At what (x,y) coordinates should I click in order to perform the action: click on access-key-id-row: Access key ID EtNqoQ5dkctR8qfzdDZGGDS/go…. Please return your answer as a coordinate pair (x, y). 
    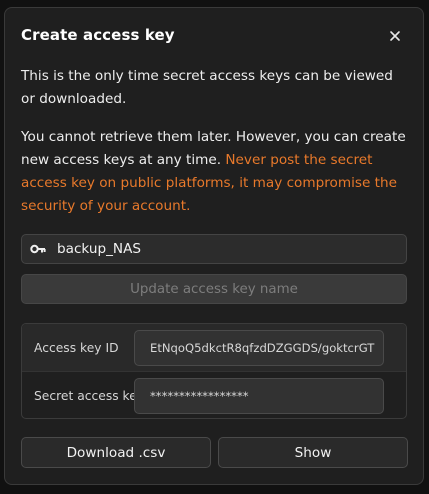
    Looking at the image, I should click on (214, 347).